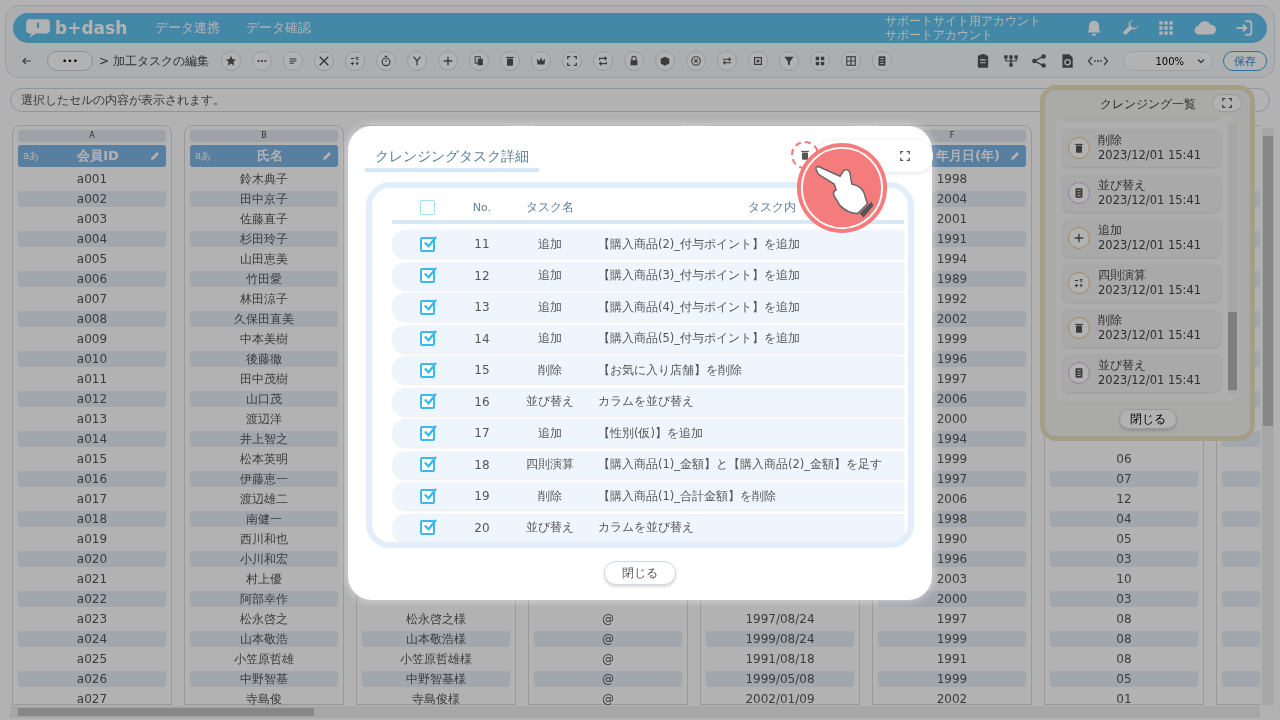  I want to click on breadcrumb-more-button: •••, so click(70, 61).